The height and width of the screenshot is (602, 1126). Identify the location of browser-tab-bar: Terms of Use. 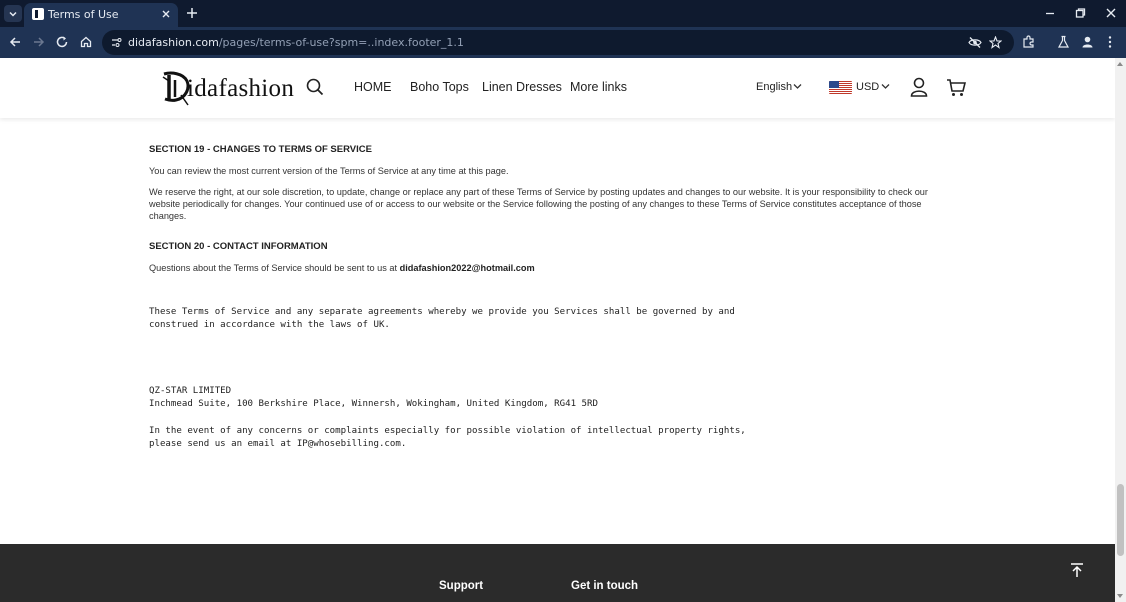
(563, 13).